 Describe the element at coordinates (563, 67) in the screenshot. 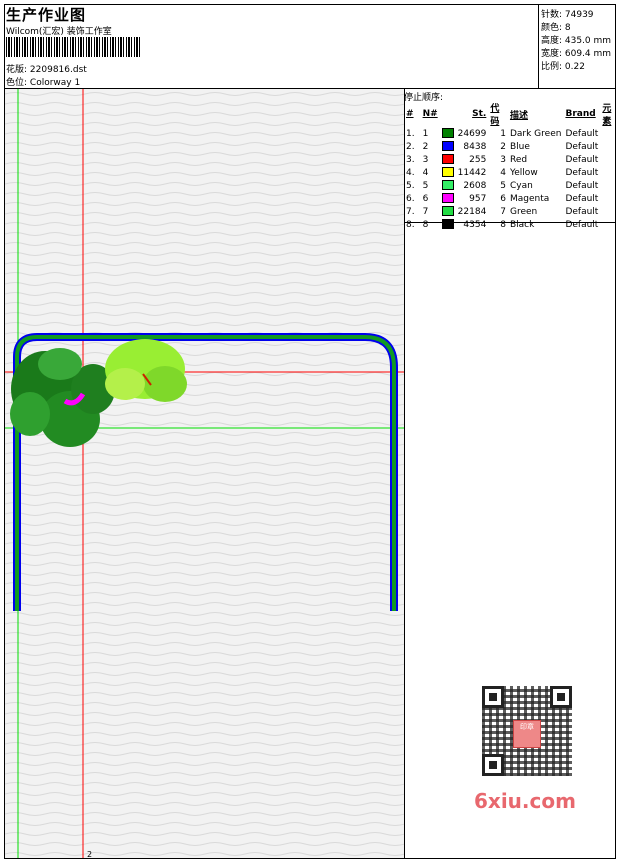

I see `design-scale: 比例: 0.22` at that location.